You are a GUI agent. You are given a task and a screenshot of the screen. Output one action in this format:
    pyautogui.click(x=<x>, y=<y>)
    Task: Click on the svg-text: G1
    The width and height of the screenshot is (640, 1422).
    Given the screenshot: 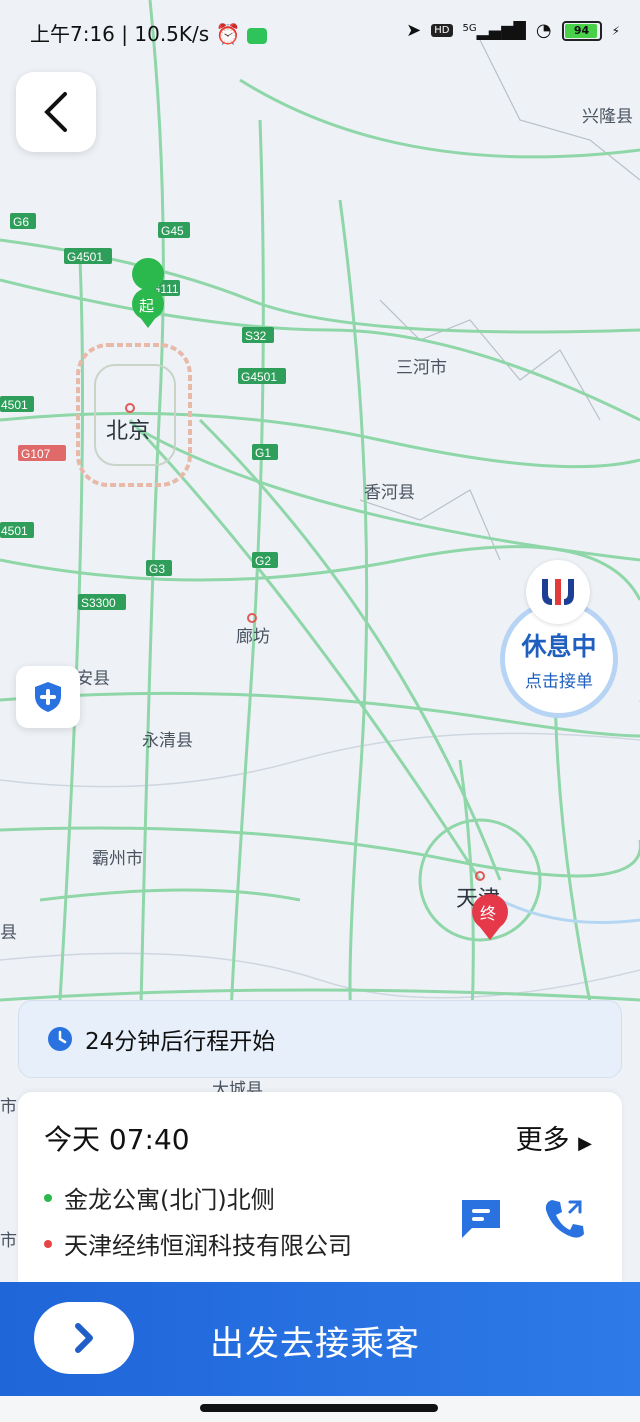 What is the action you would take?
    pyautogui.click(x=263, y=453)
    